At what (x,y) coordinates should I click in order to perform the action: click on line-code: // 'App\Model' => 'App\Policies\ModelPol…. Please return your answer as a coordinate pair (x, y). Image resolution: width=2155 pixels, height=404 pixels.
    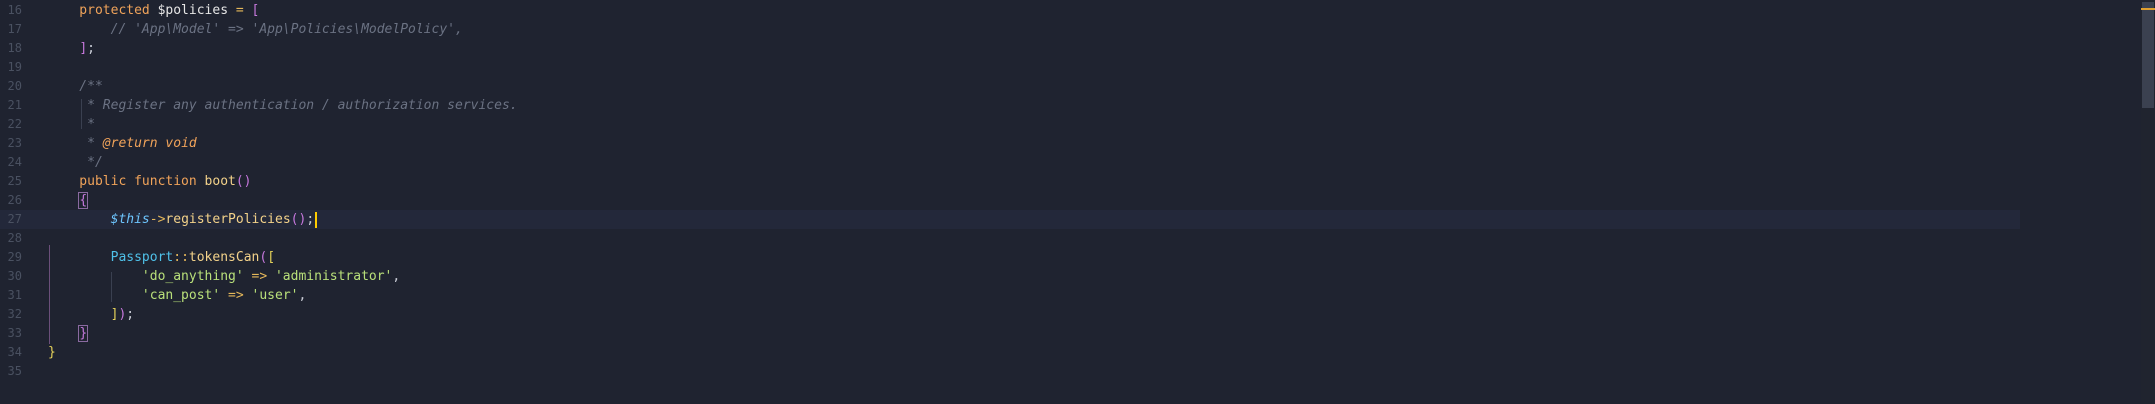
    Looking at the image, I should click on (255, 29).